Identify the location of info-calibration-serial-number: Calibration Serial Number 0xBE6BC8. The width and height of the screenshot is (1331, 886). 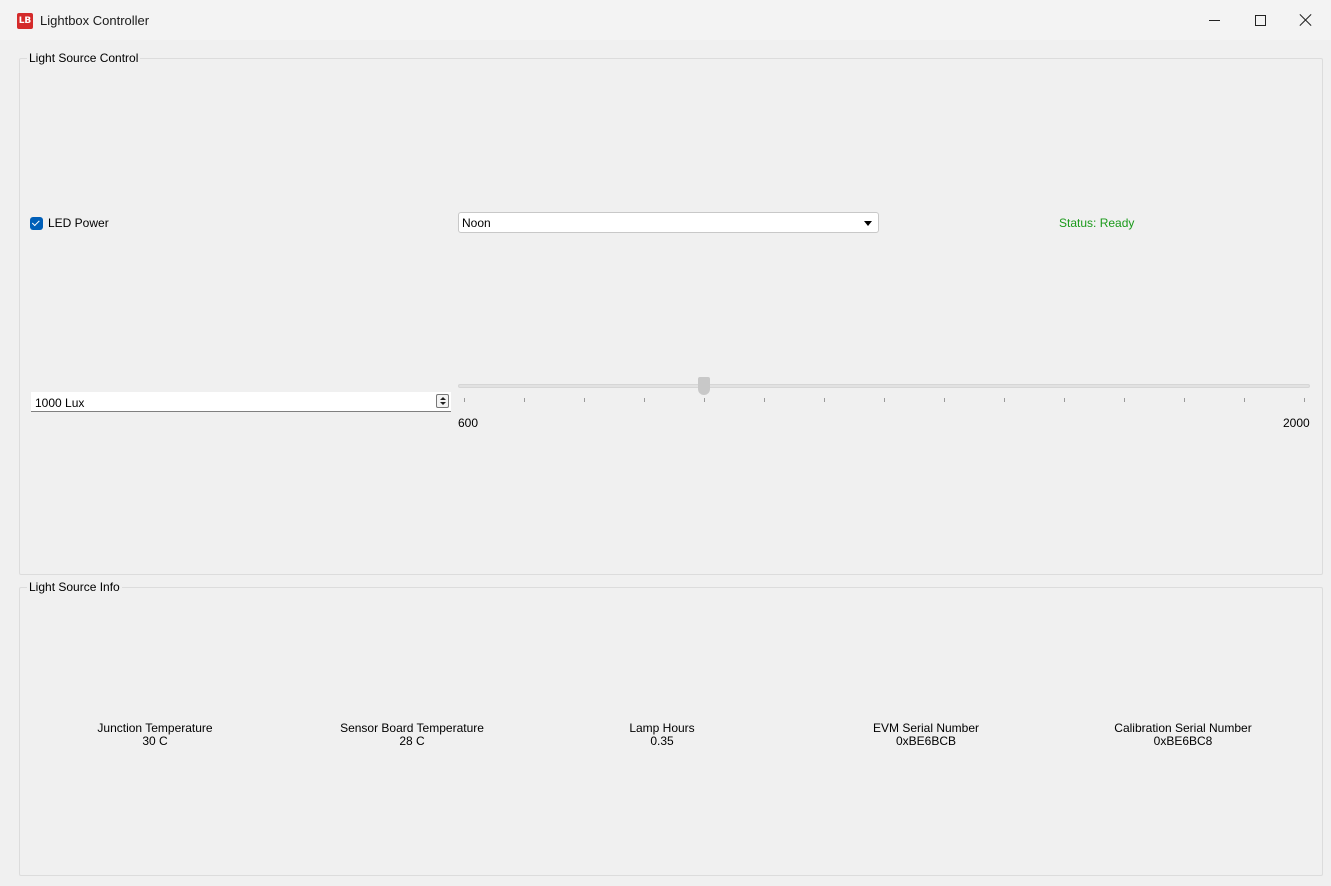
(1183, 735).